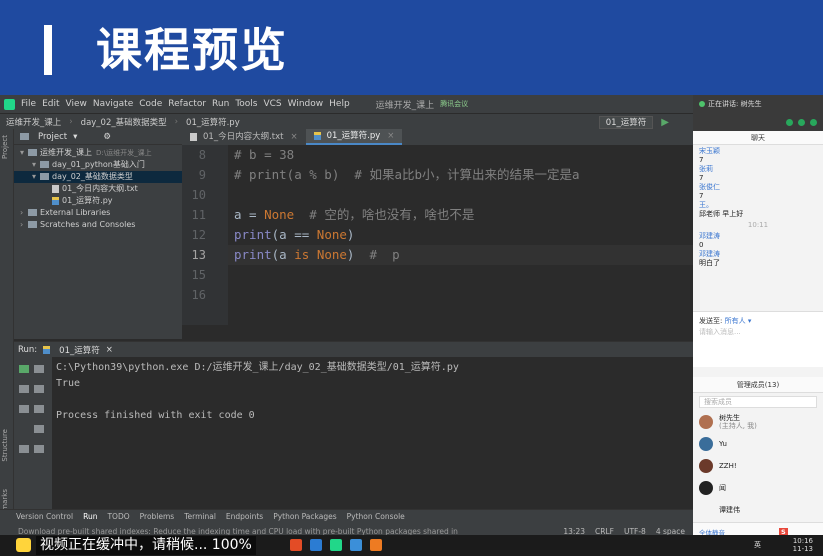  What do you see at coordinates (24, 389) in the screenshot?
I see `wrench-icon` at bounding box center [24, 389].